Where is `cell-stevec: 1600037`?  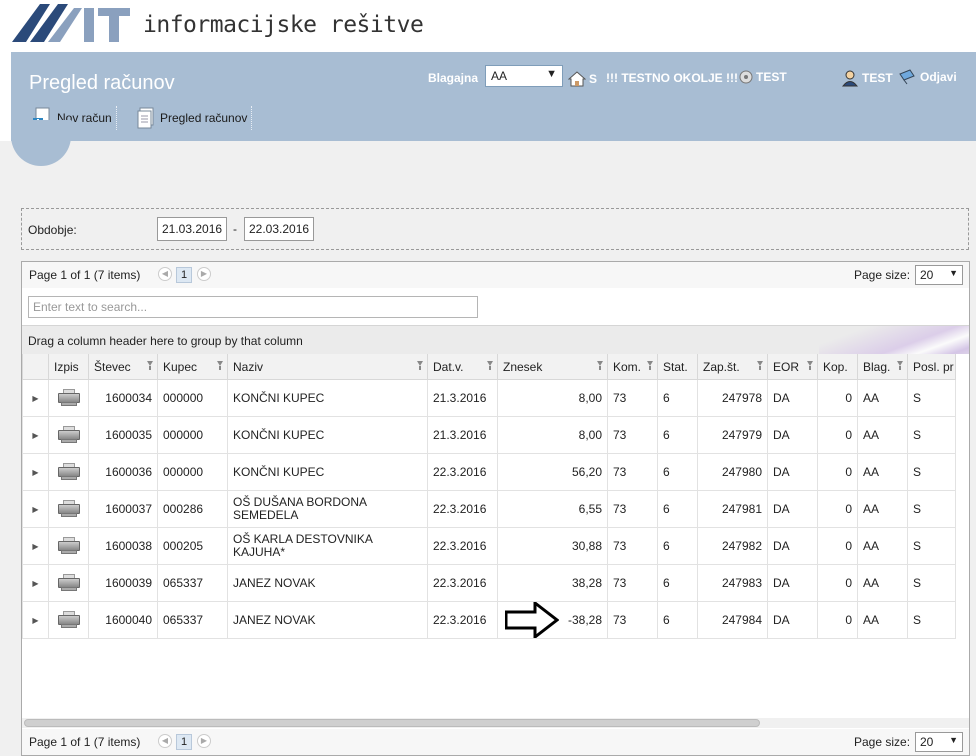 cell-stevec: 1600037 is located at coordinates (123, 509).